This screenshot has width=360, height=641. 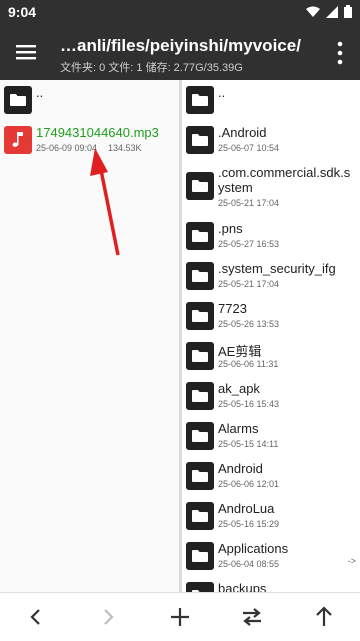 What do you see at coordinates (252, 617) in the screenshot?
I see `swap-panes-icon` at bounding box center [252, 617].